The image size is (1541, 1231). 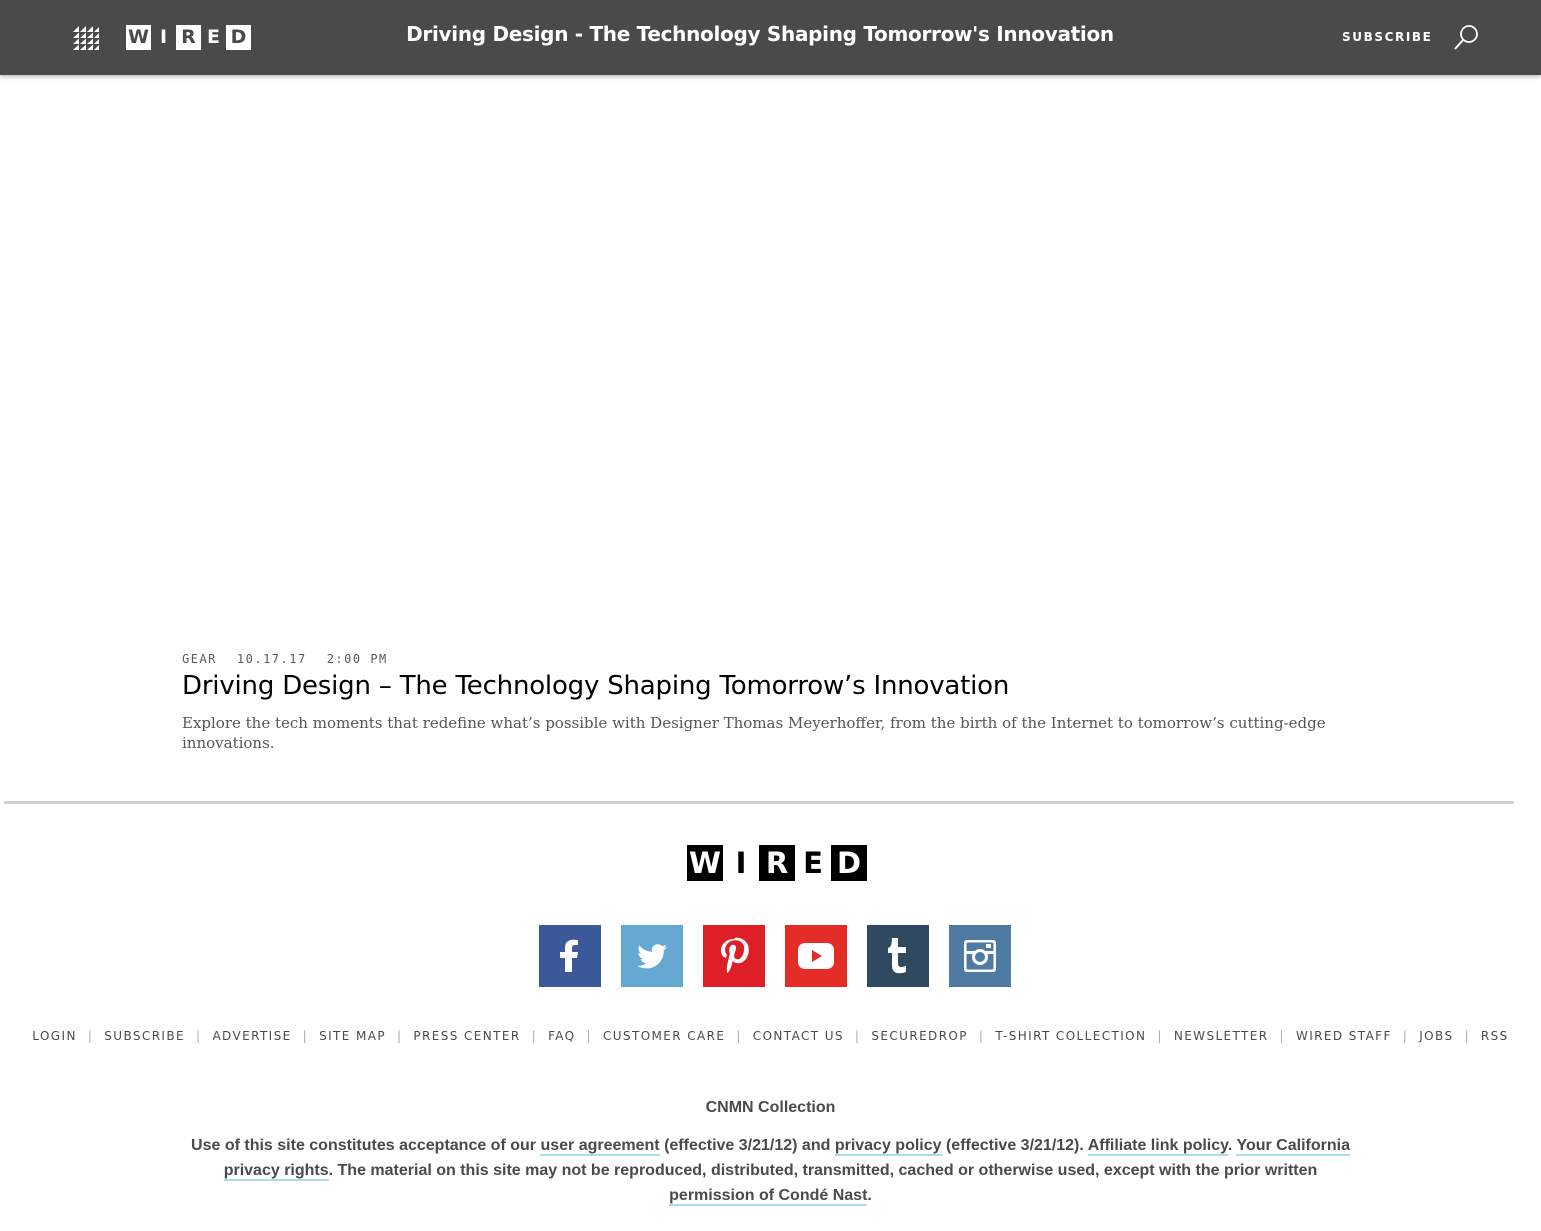 I want to click on tumblr-icon, so click(x=897, y=956).